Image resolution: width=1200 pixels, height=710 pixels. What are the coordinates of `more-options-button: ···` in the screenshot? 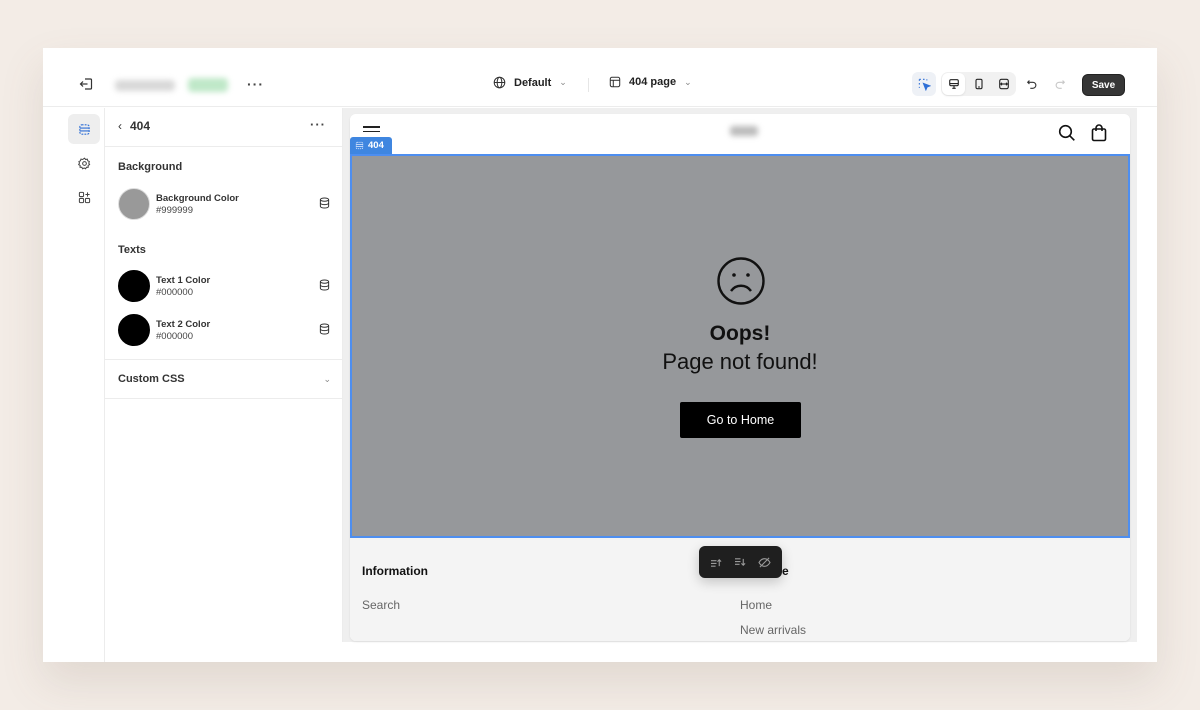 It's located at (255, 84).